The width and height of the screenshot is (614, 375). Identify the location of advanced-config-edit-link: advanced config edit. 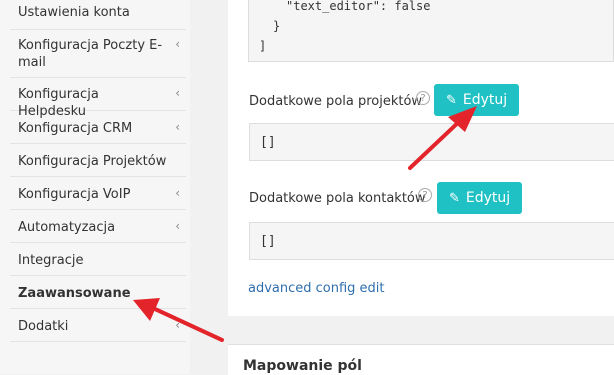
(316, 288).